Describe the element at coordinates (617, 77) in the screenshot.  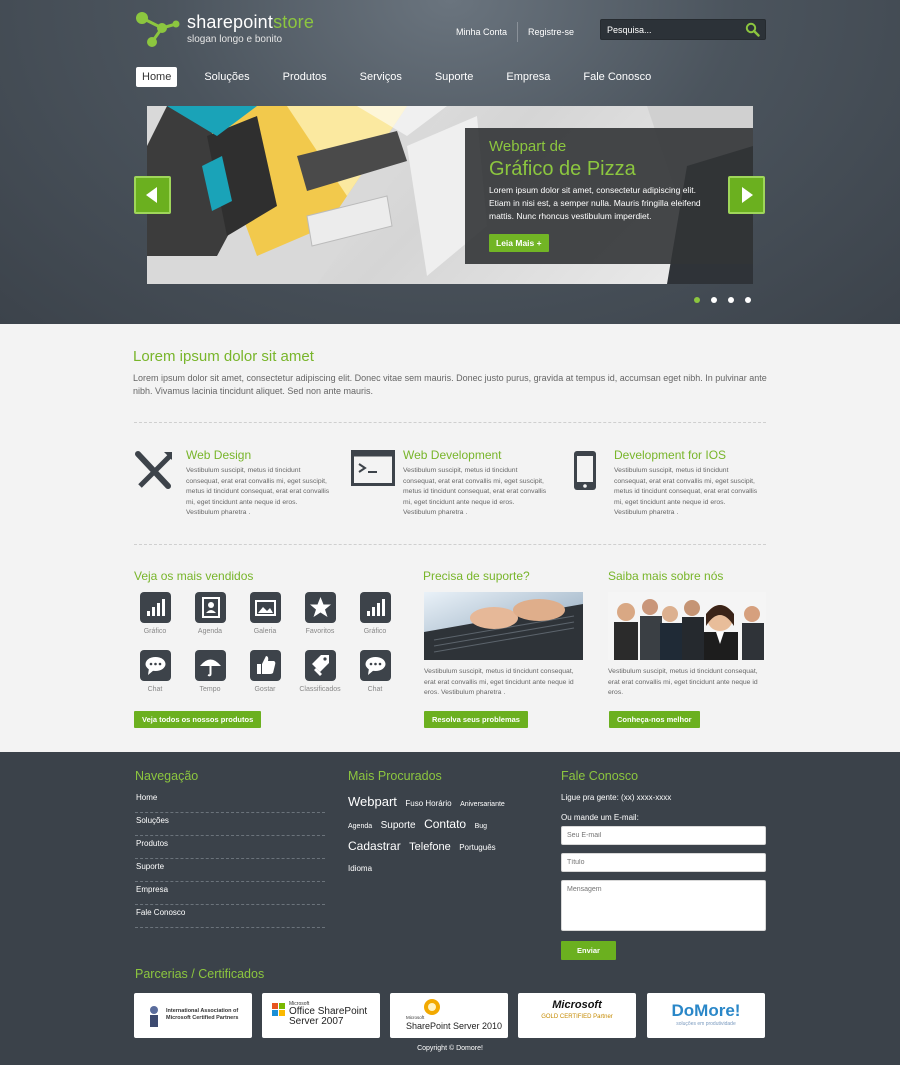
I see `nav-fale-conosco: Fale Conosco` at that location.